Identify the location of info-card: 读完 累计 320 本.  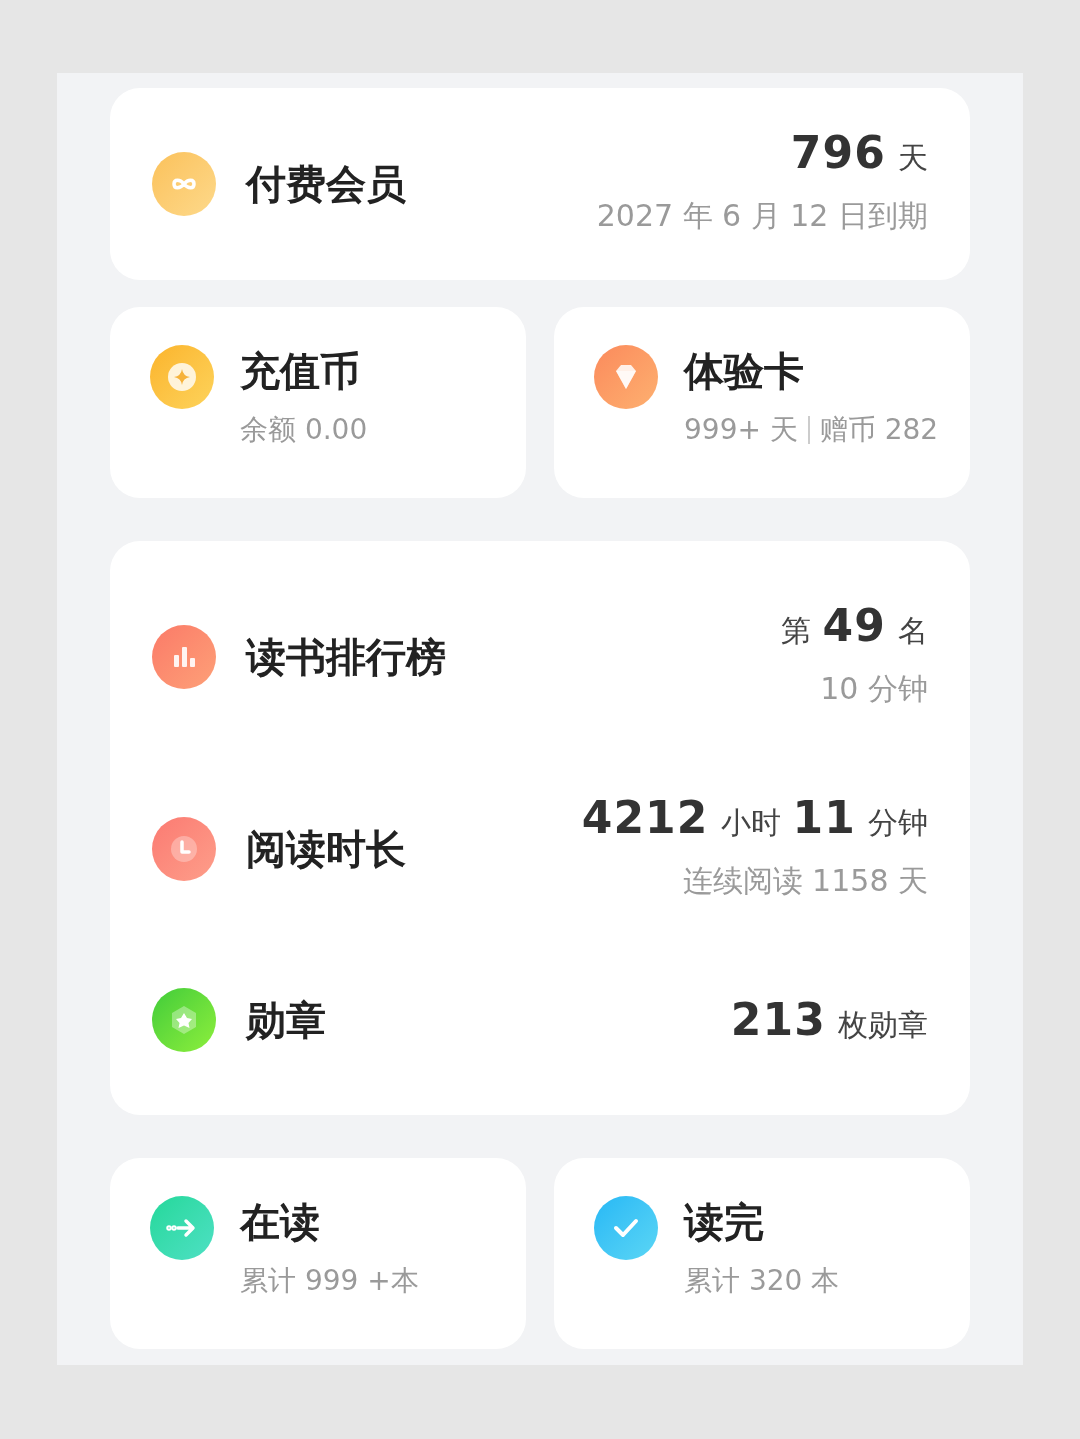
(762, 1253).